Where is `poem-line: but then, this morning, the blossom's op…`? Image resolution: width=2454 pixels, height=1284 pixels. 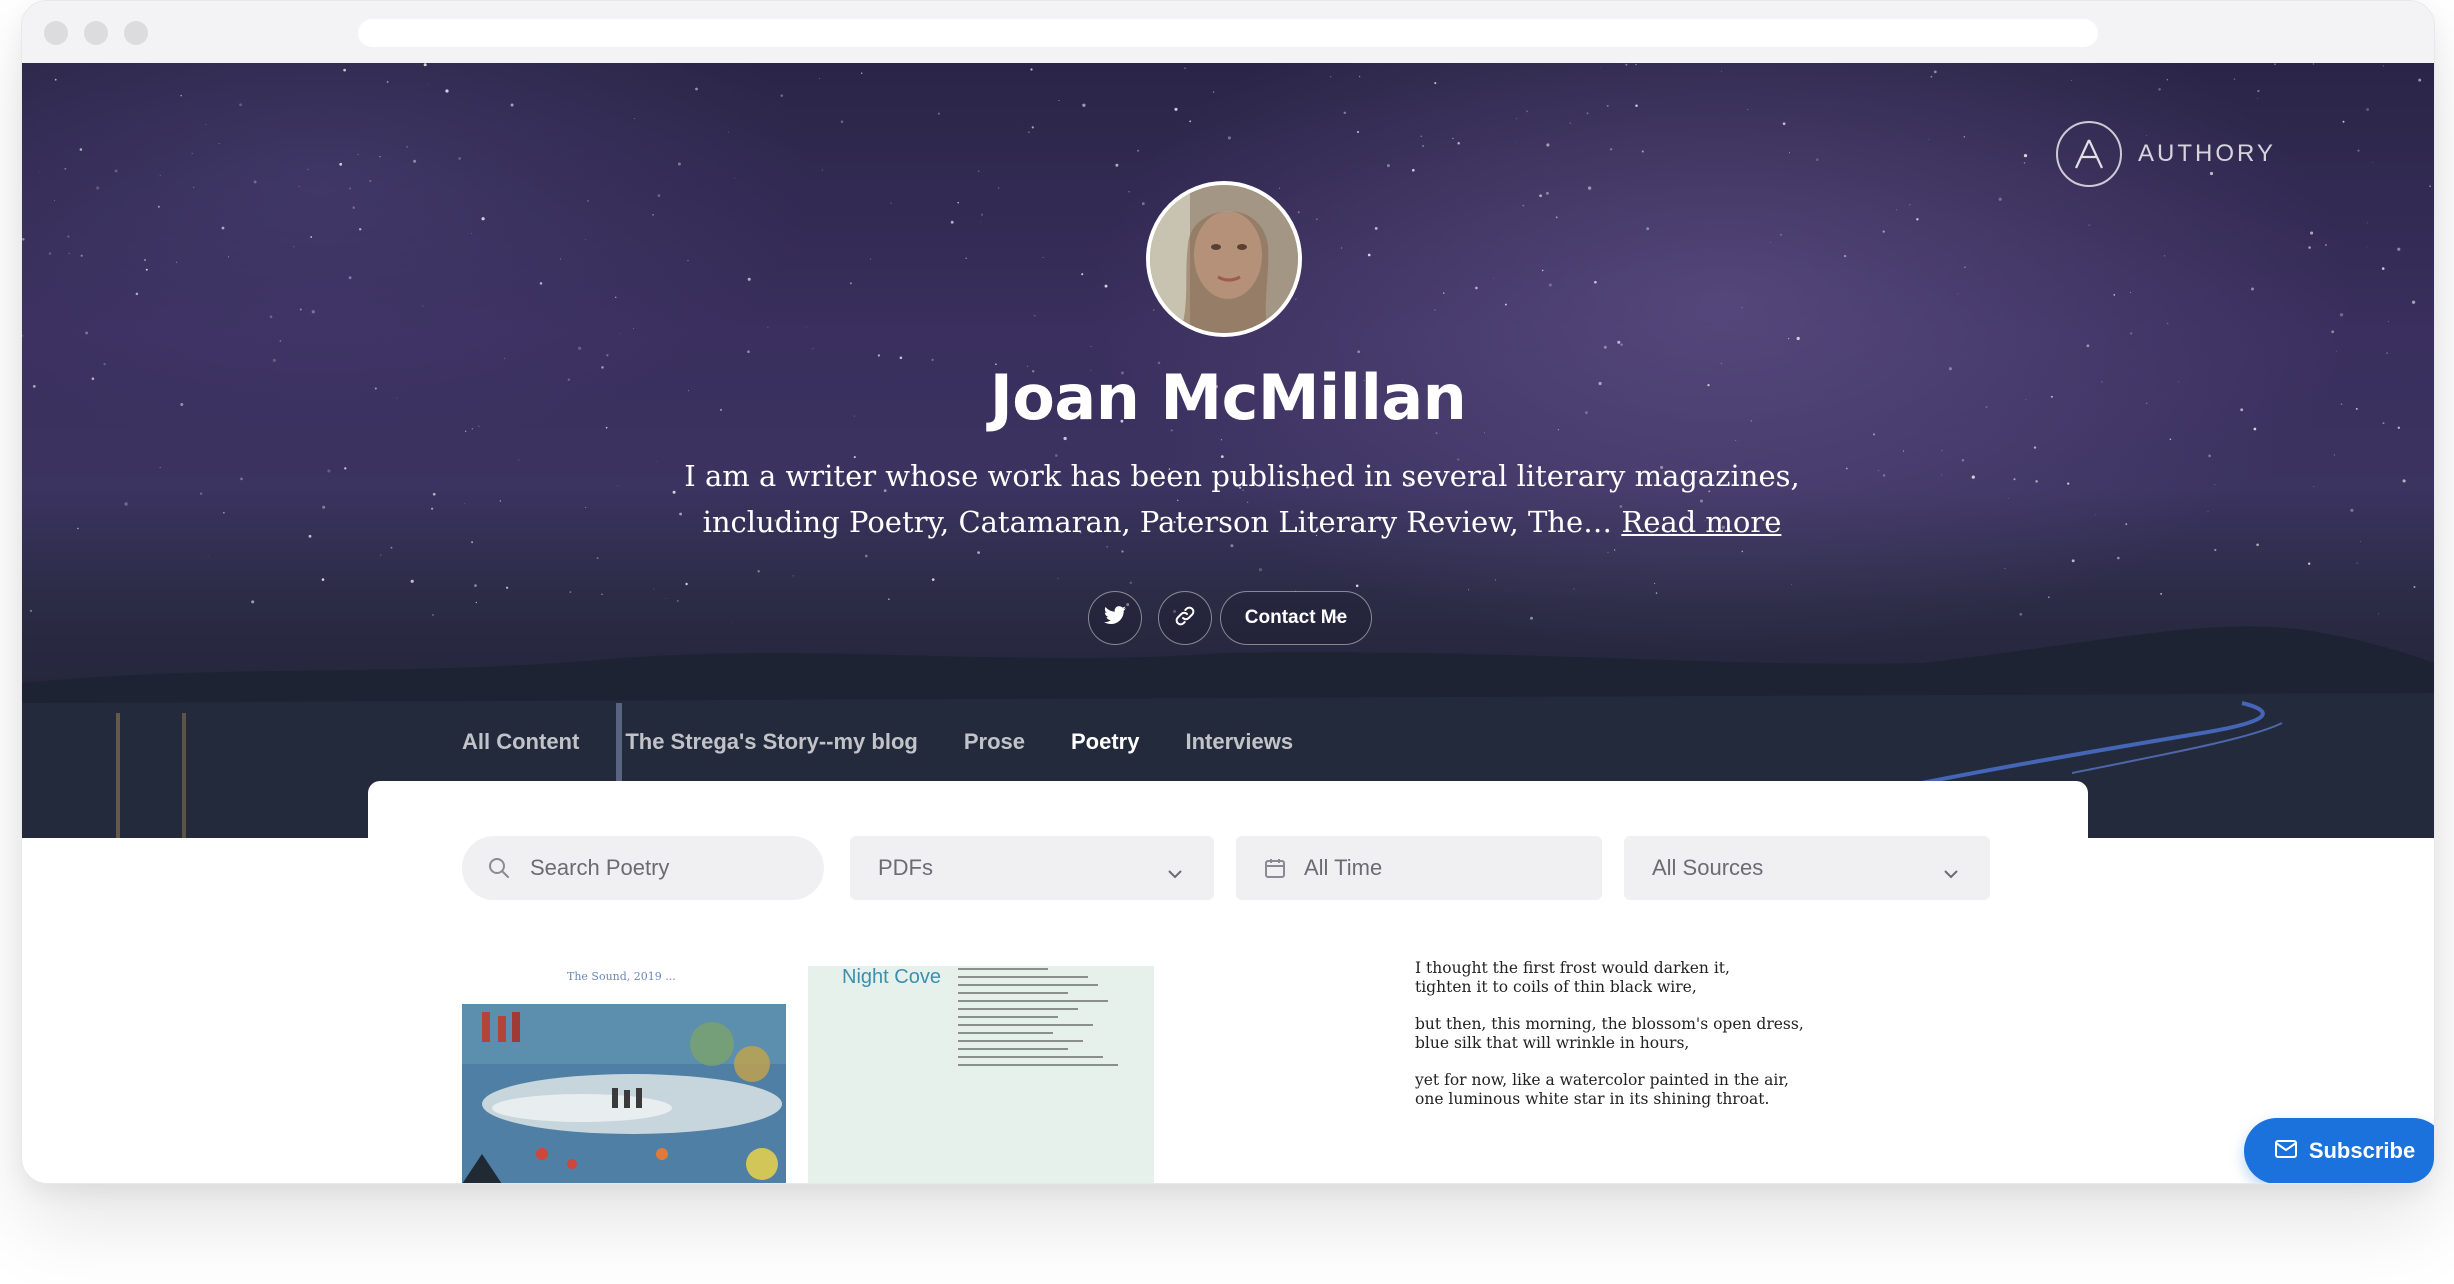
poem-line: but then, this morning, the blossom's op… is located at coordinates (1609, 1024).